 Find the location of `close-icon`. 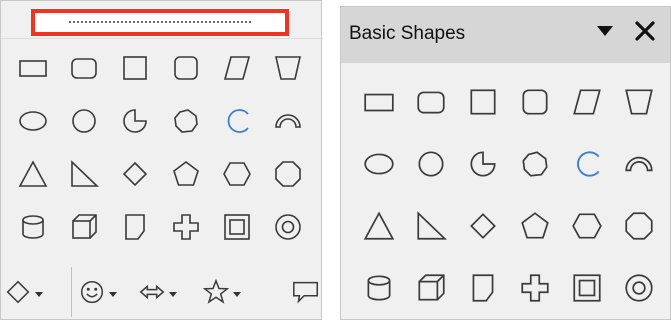

close-icon is located at coordinates (645, 31).